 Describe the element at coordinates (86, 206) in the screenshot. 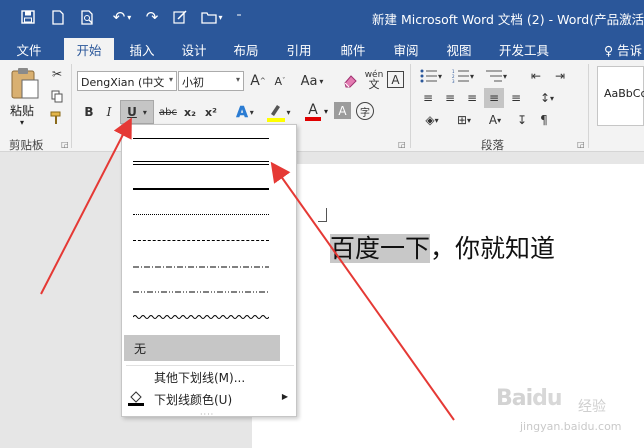

I see `red-arrow` at that location.